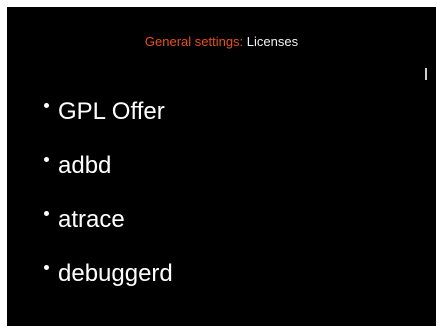 This screenshot has width=443, height=333. I want to click on scrollbar-thumb, so click(426, 74).